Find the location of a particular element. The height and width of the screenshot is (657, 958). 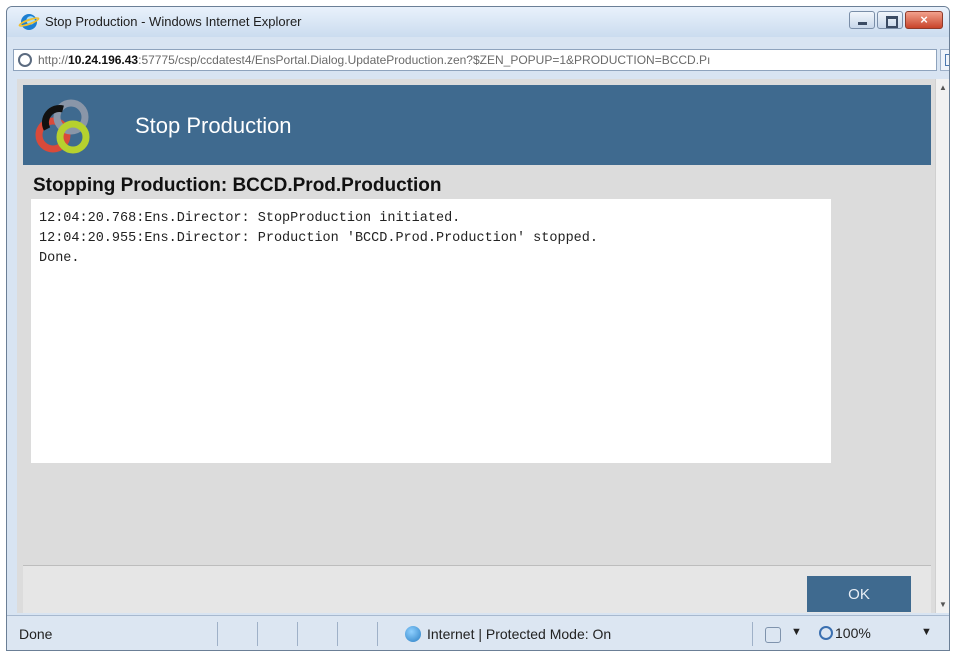

close-button: × is located at coordinates (924, 20).